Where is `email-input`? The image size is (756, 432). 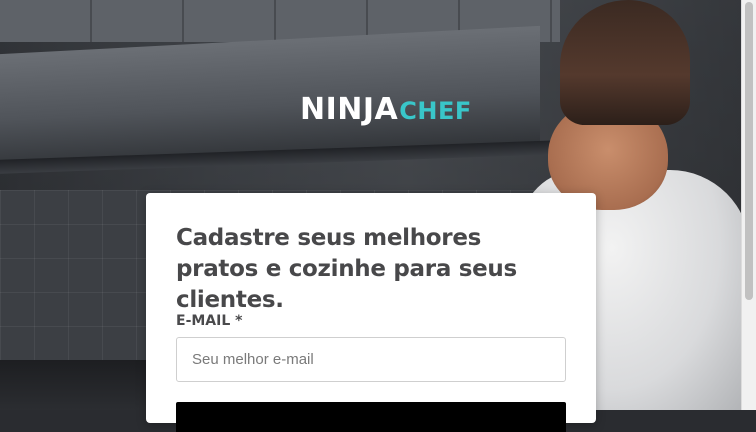 email-input is located at coordinates (371, 359).